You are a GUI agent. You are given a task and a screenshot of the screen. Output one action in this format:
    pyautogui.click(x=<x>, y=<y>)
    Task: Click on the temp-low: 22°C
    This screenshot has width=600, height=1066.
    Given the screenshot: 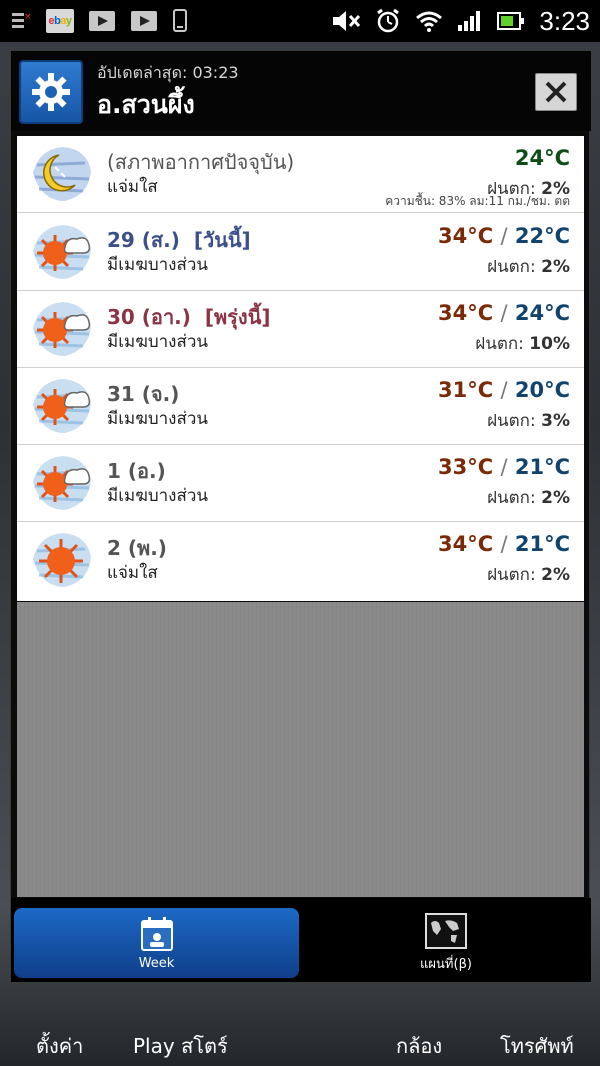 What is the action you would take?
    pyautogui.click(x=542, y=236)
    